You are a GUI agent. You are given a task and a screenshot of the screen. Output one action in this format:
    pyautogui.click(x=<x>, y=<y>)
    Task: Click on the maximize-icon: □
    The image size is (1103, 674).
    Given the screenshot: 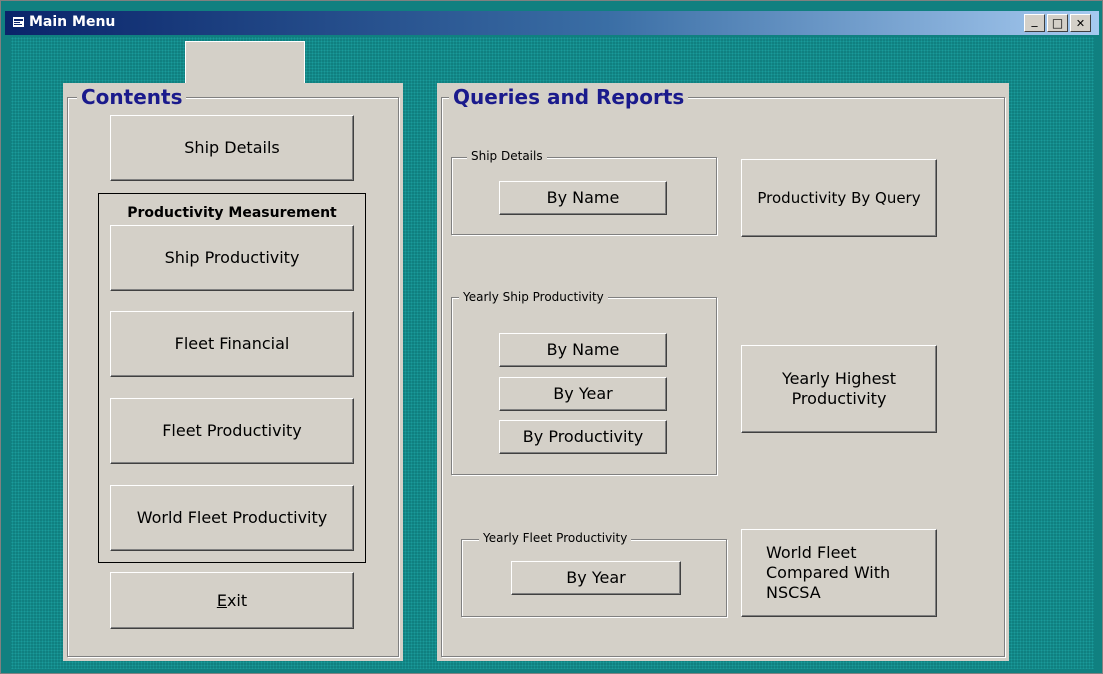 What is the action you would take?
    pyautogui.click(x=1057, y=23)
    